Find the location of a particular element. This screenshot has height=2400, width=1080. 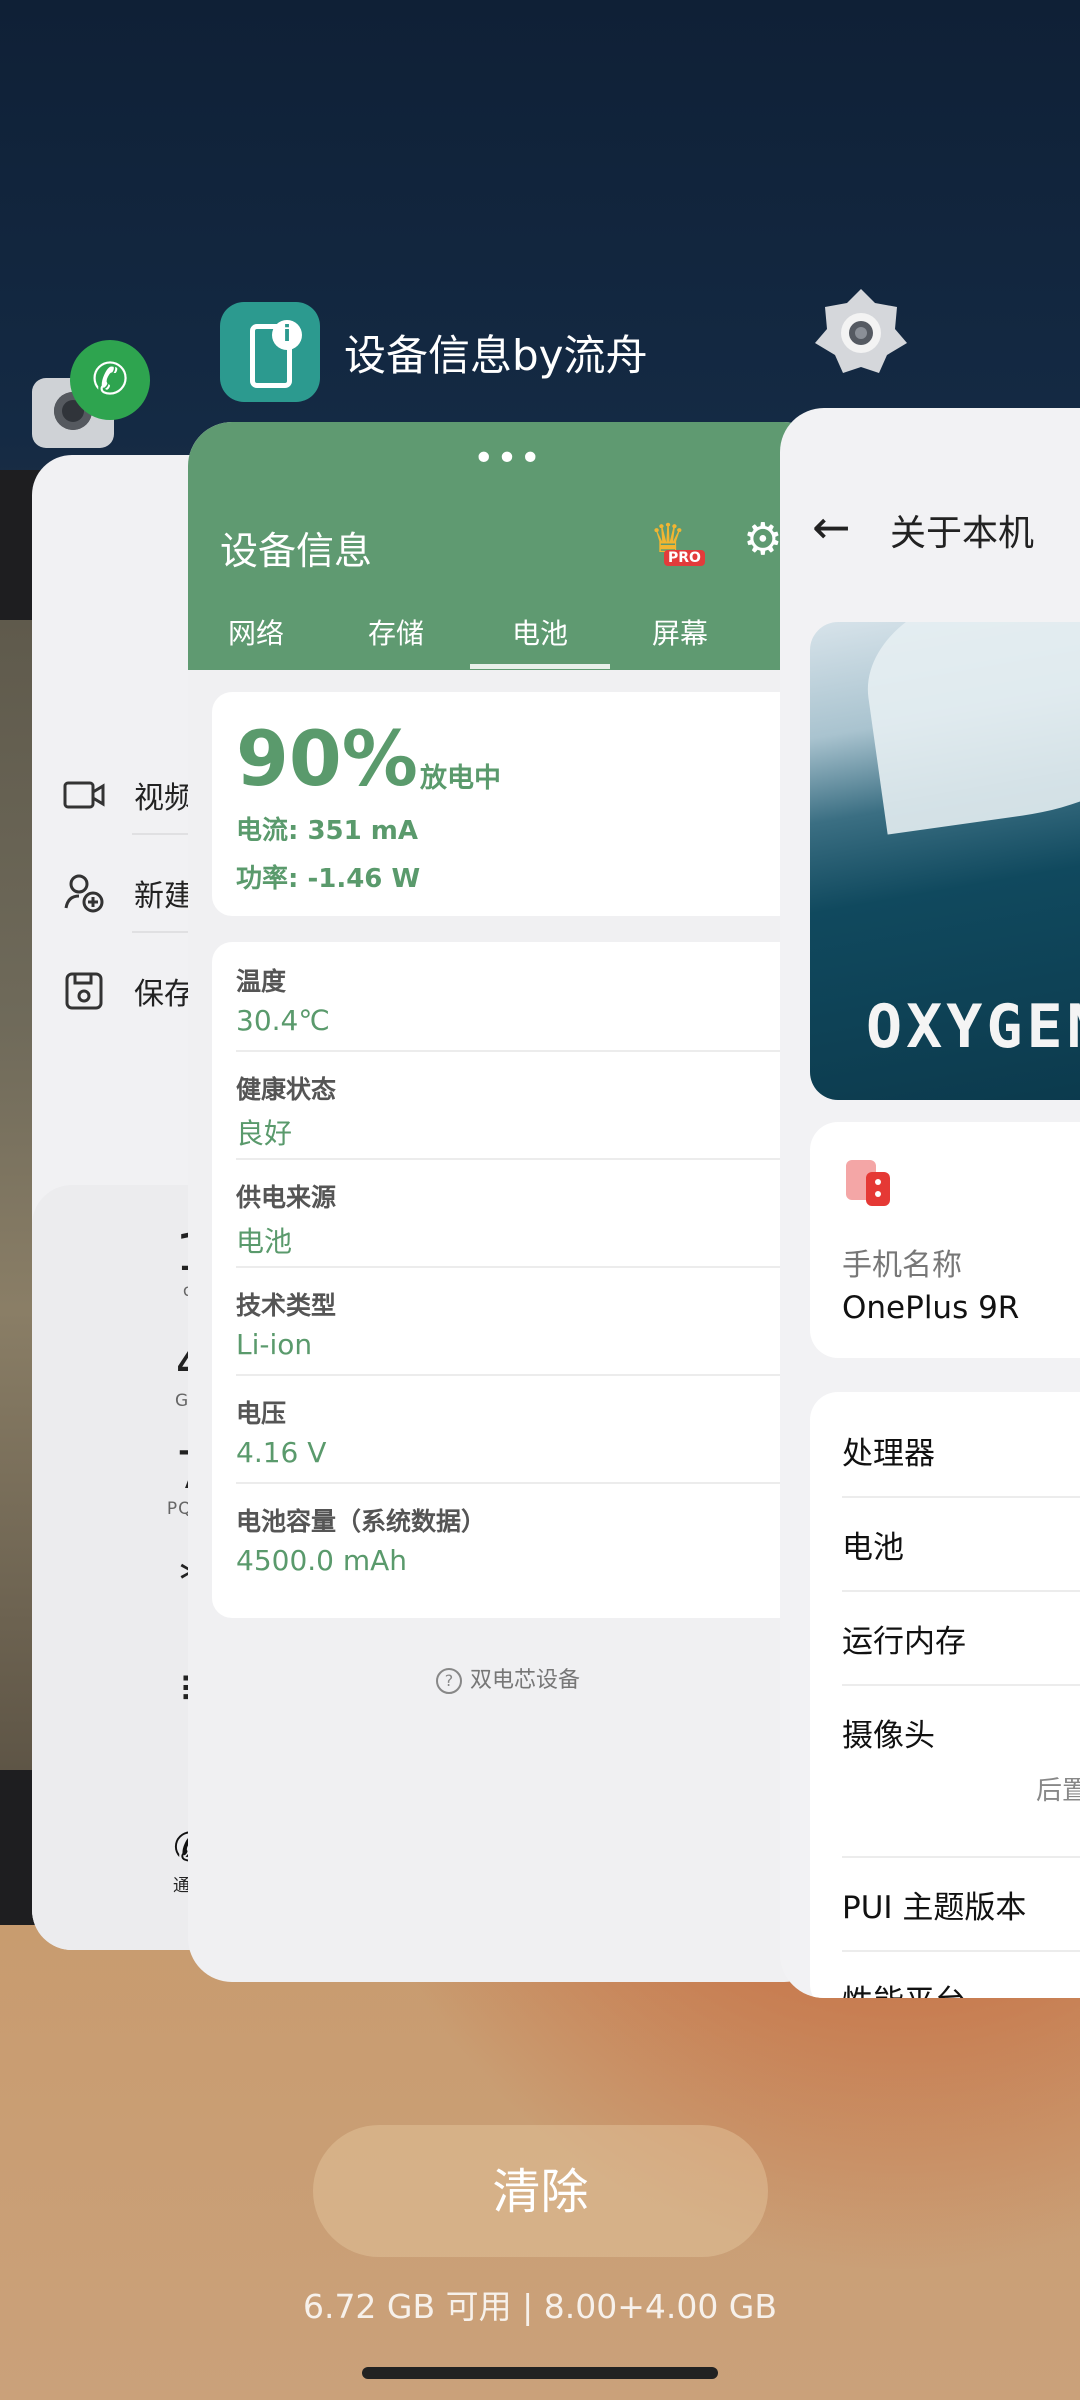

detail-value: Li-ion is located at coordinates (274, 1344).